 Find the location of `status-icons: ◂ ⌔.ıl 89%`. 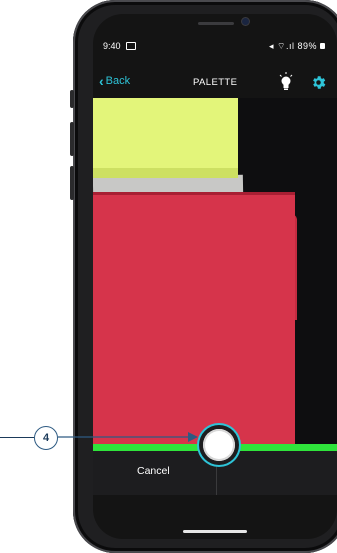

status-icons: ◂ ⌔.ıl 89% is located at coordinates (293, 46).